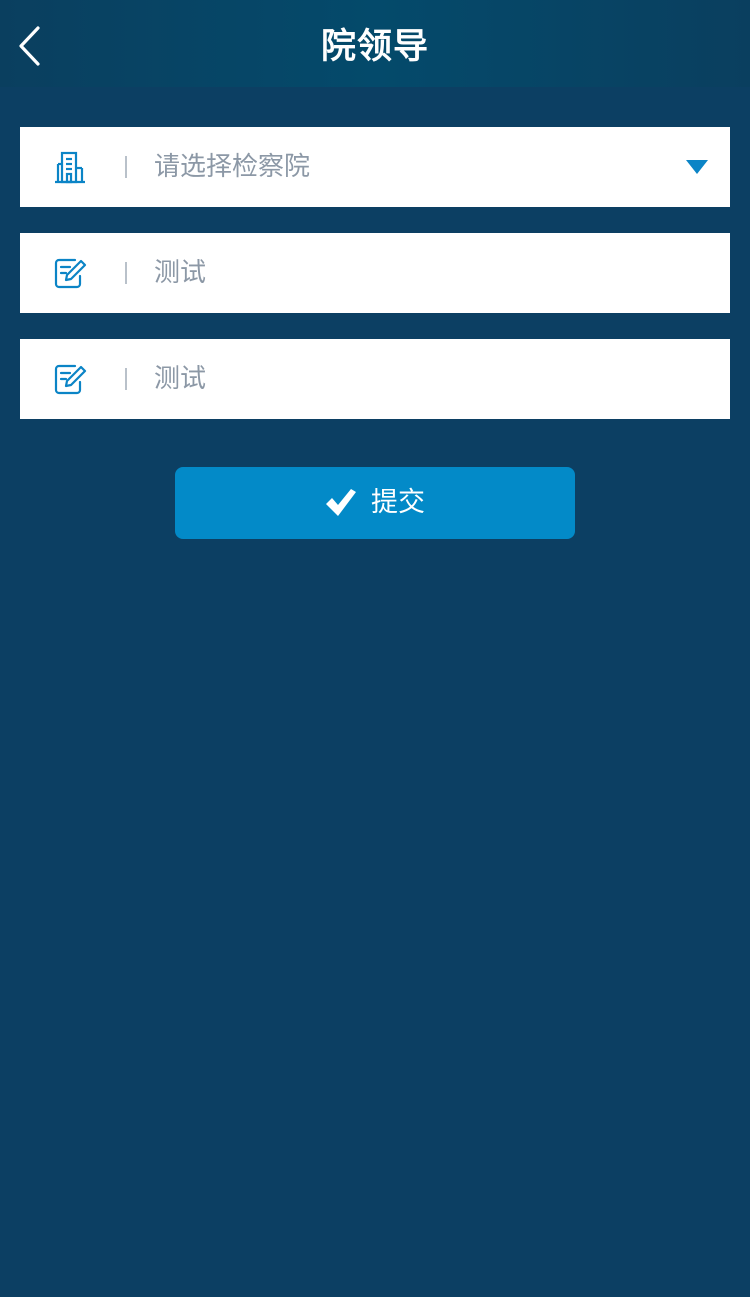 Image resolution: width=750 pixels, height=1297 pixels. I want to click on text-field-1: 测试, so click(375, 273).